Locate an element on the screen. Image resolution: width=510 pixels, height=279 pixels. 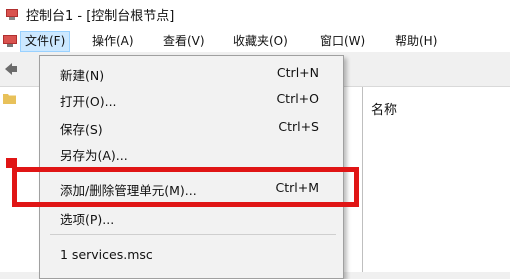
menu-action: 操作(A) is located at coordinates (113, 41).